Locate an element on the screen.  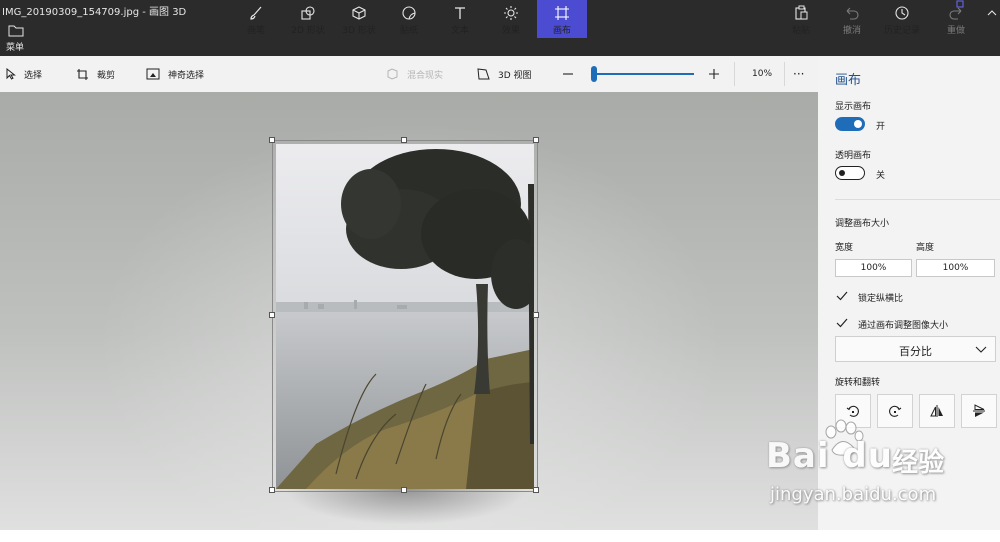
magic-select-button: 神奇选择 is located at coordinates (175, 74).